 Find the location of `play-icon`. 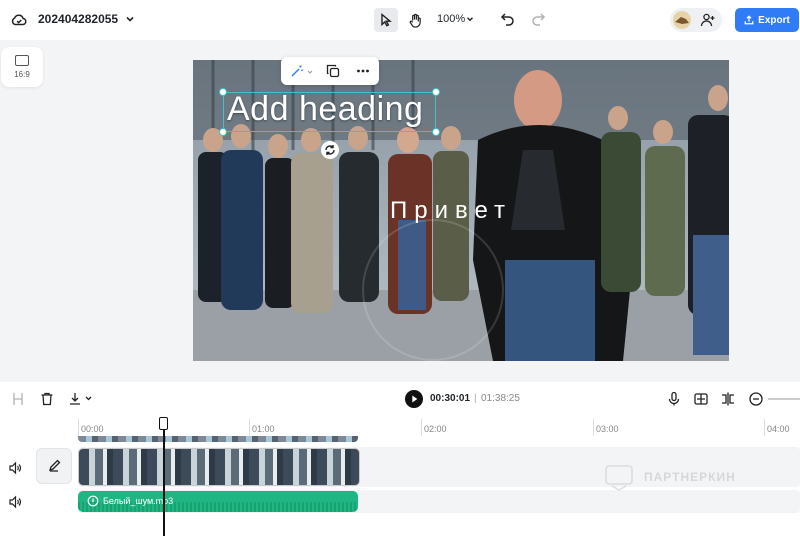

play-icon is located at coordinates (415, 399).